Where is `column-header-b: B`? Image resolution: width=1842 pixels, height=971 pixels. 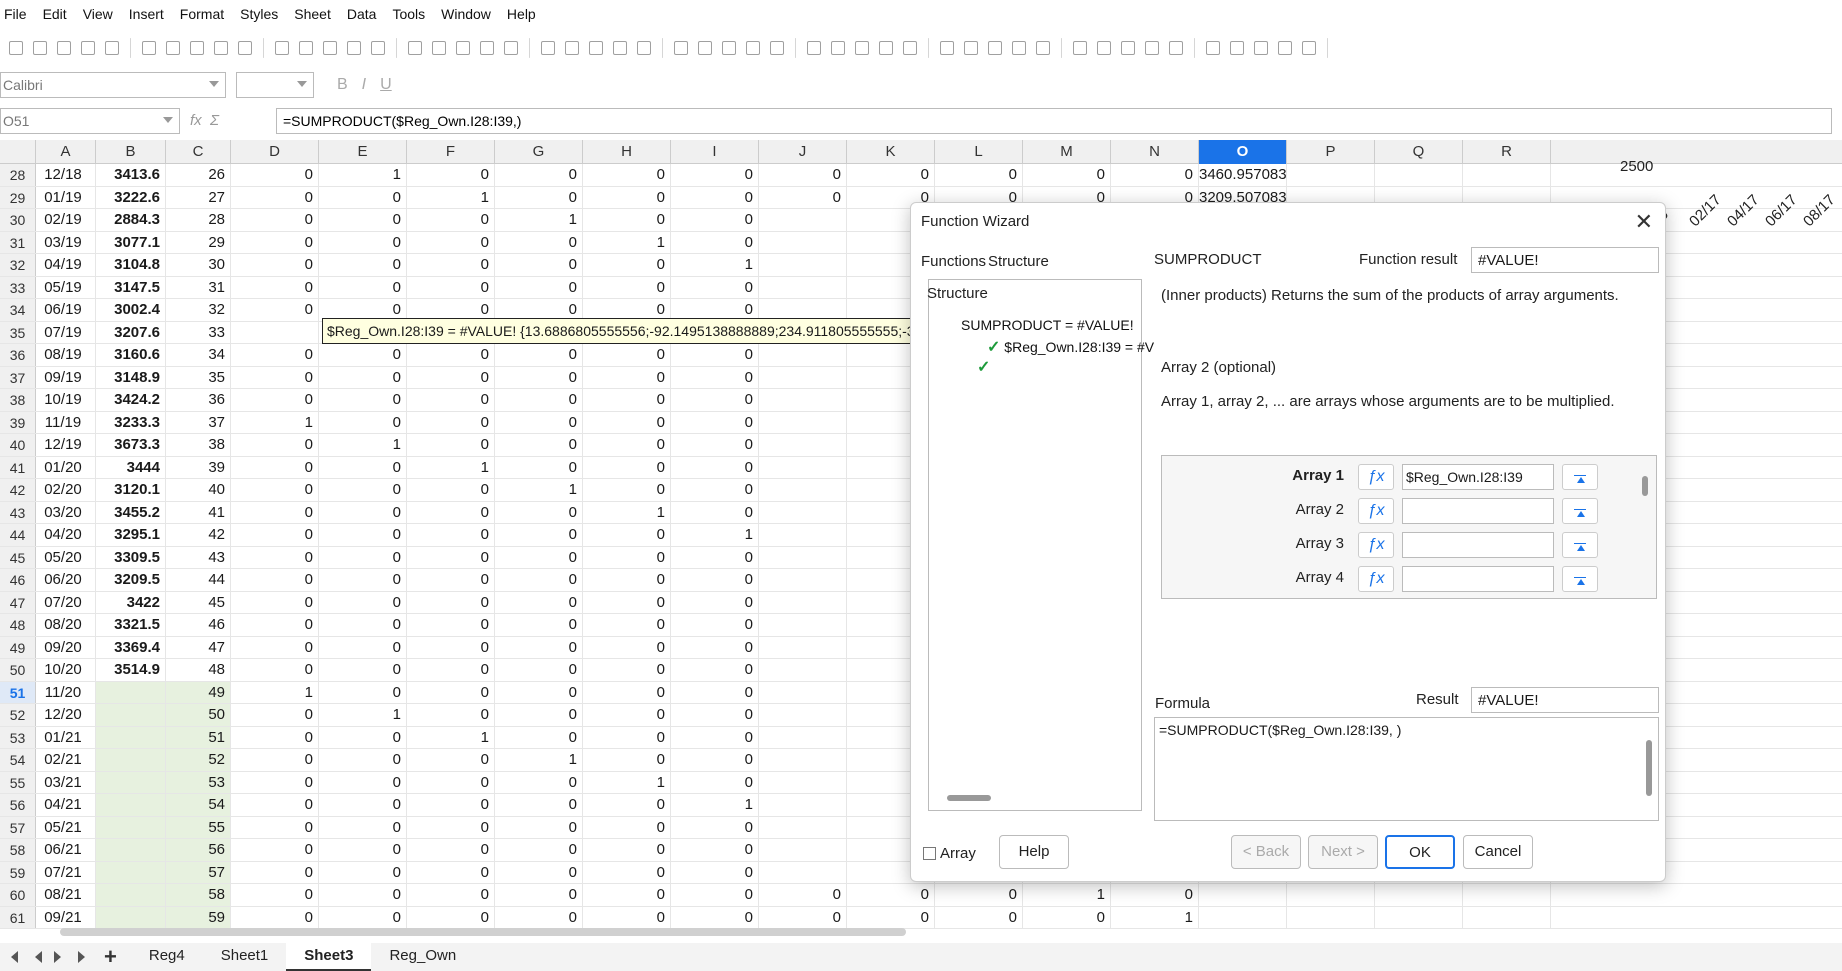
column-header-b: B is located at coordinates (131, 152).